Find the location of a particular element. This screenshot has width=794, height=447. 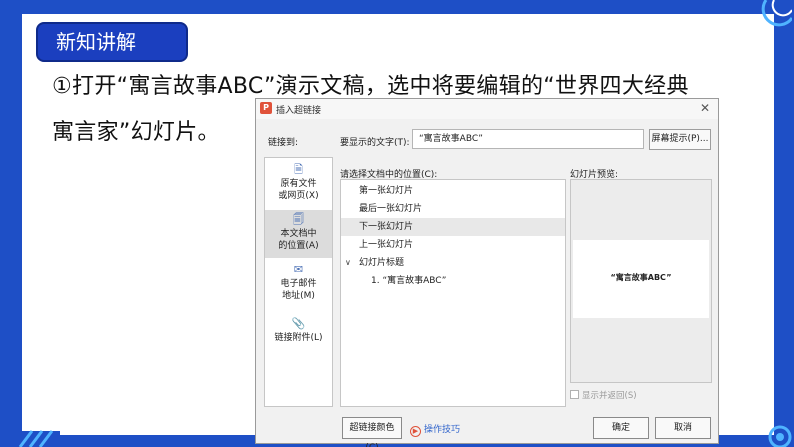

chevron-down-icon: ∨ is located at coordinates (348, 263).